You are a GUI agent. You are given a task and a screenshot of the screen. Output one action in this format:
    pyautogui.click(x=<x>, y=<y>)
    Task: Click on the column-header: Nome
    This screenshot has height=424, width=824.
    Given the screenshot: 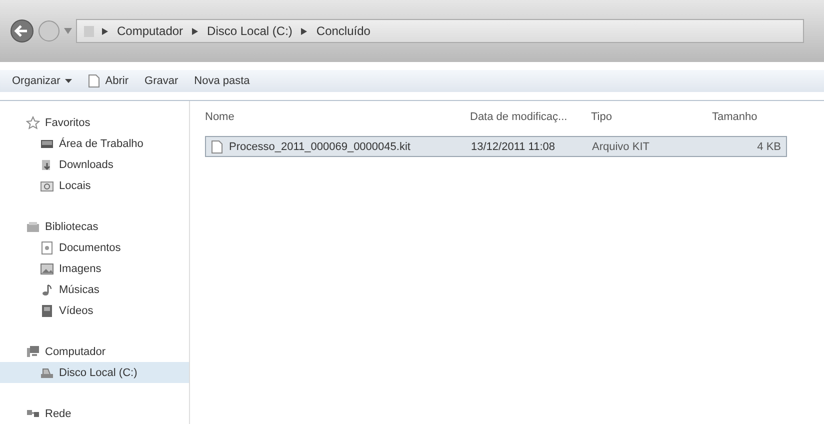 What is the action you would take?
    pyautogui.click(x=337, y=117)
    